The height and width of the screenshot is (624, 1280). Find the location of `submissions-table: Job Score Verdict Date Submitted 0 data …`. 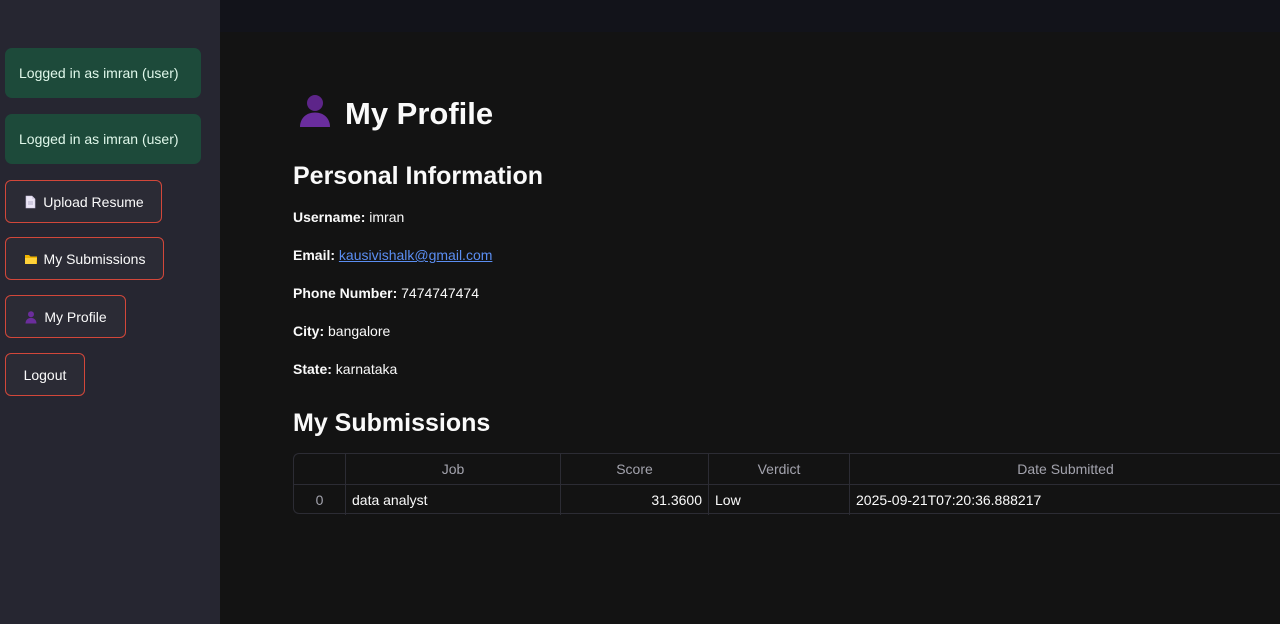

submissions-table: Job Score Verdict Date Submitted 0 data … is located at coordinates (786, 484).